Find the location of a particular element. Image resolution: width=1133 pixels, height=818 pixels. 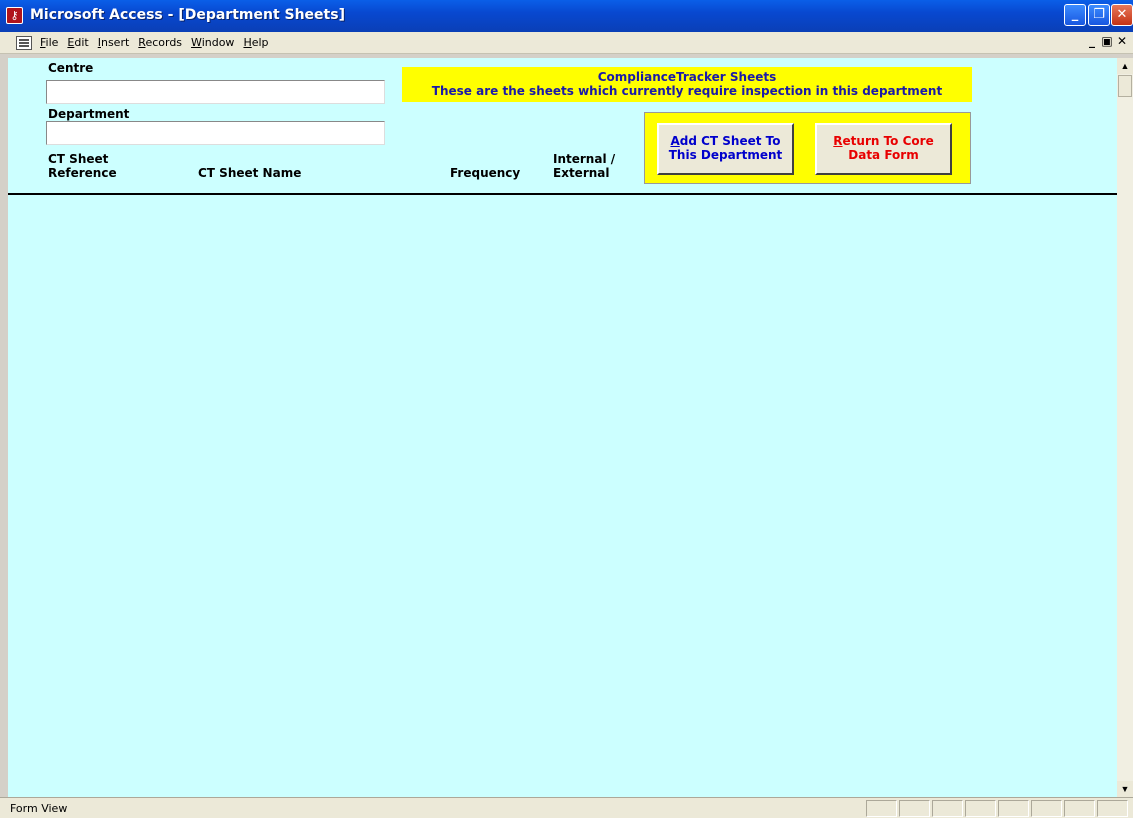

form-document-icon is located at coordinates (24, 43).